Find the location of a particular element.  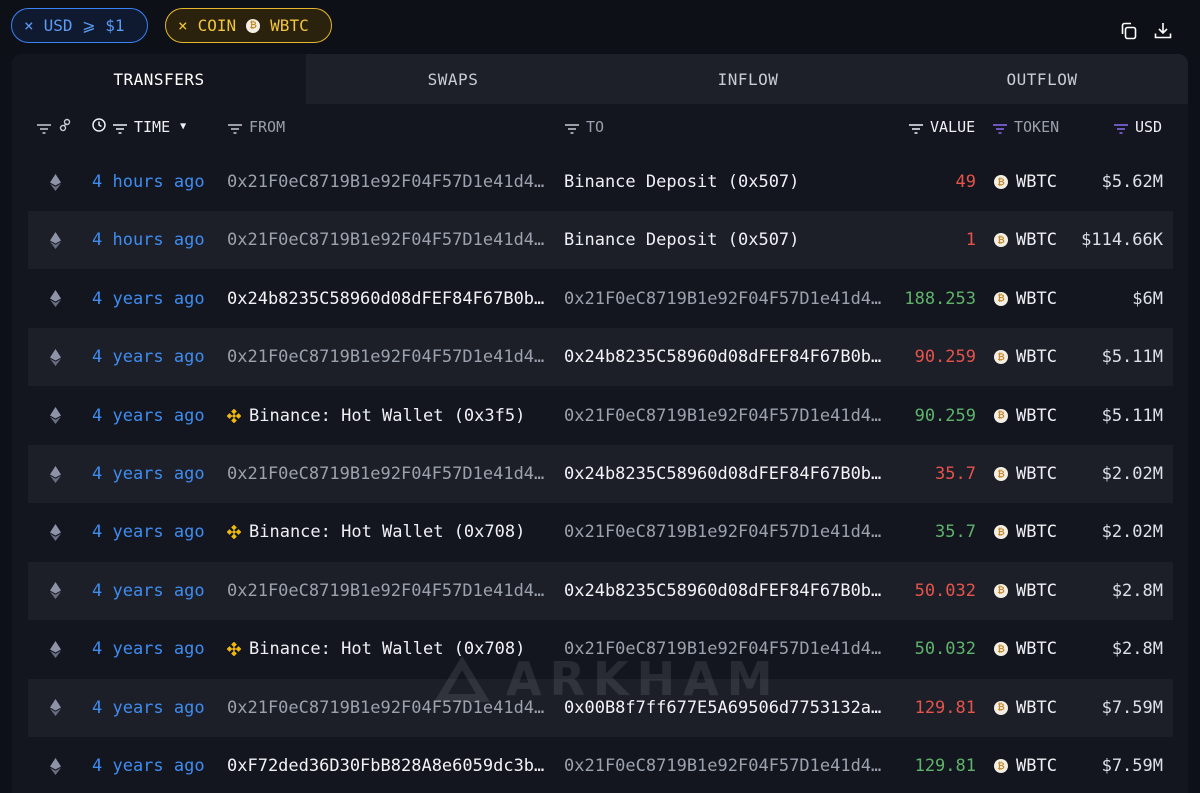

from-header-label: FROM is located at coordinates (267, 126).